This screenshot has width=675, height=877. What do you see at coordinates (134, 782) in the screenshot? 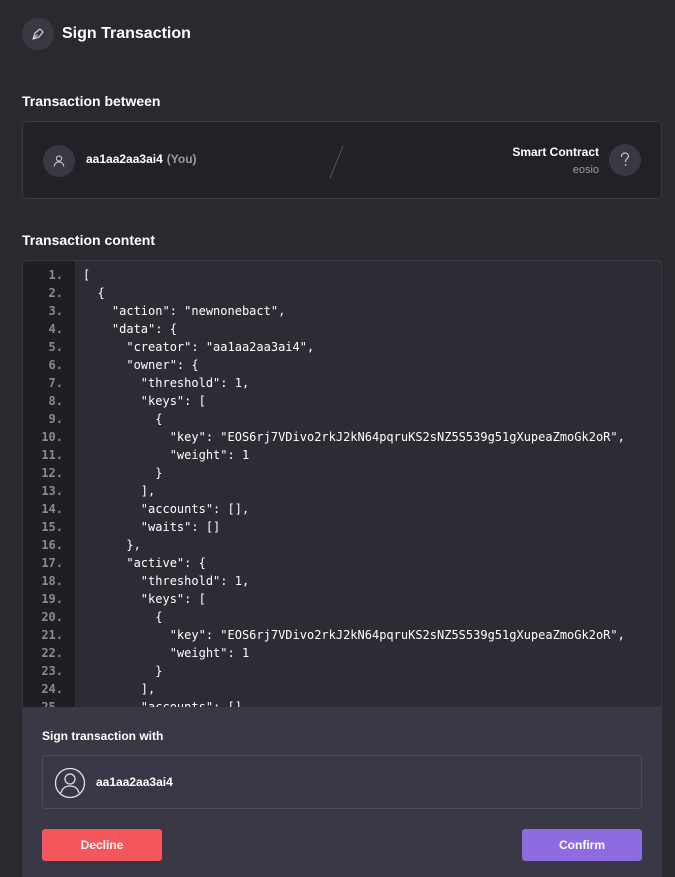
I see `signing-account-name: aa1aa2aa3ai4` at bounding box center [134, 782].